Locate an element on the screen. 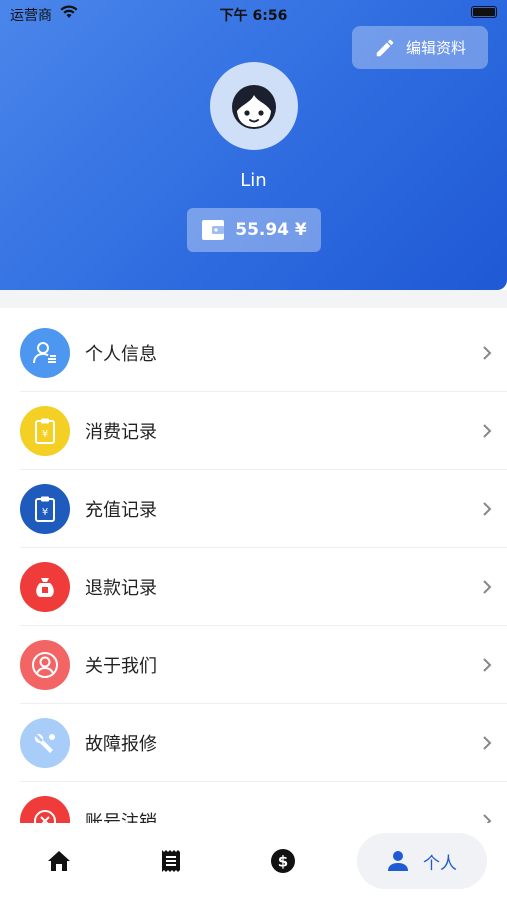 The width and height of the screenshot is (507, 900). tab-orders is located at coordinates (171, 861).